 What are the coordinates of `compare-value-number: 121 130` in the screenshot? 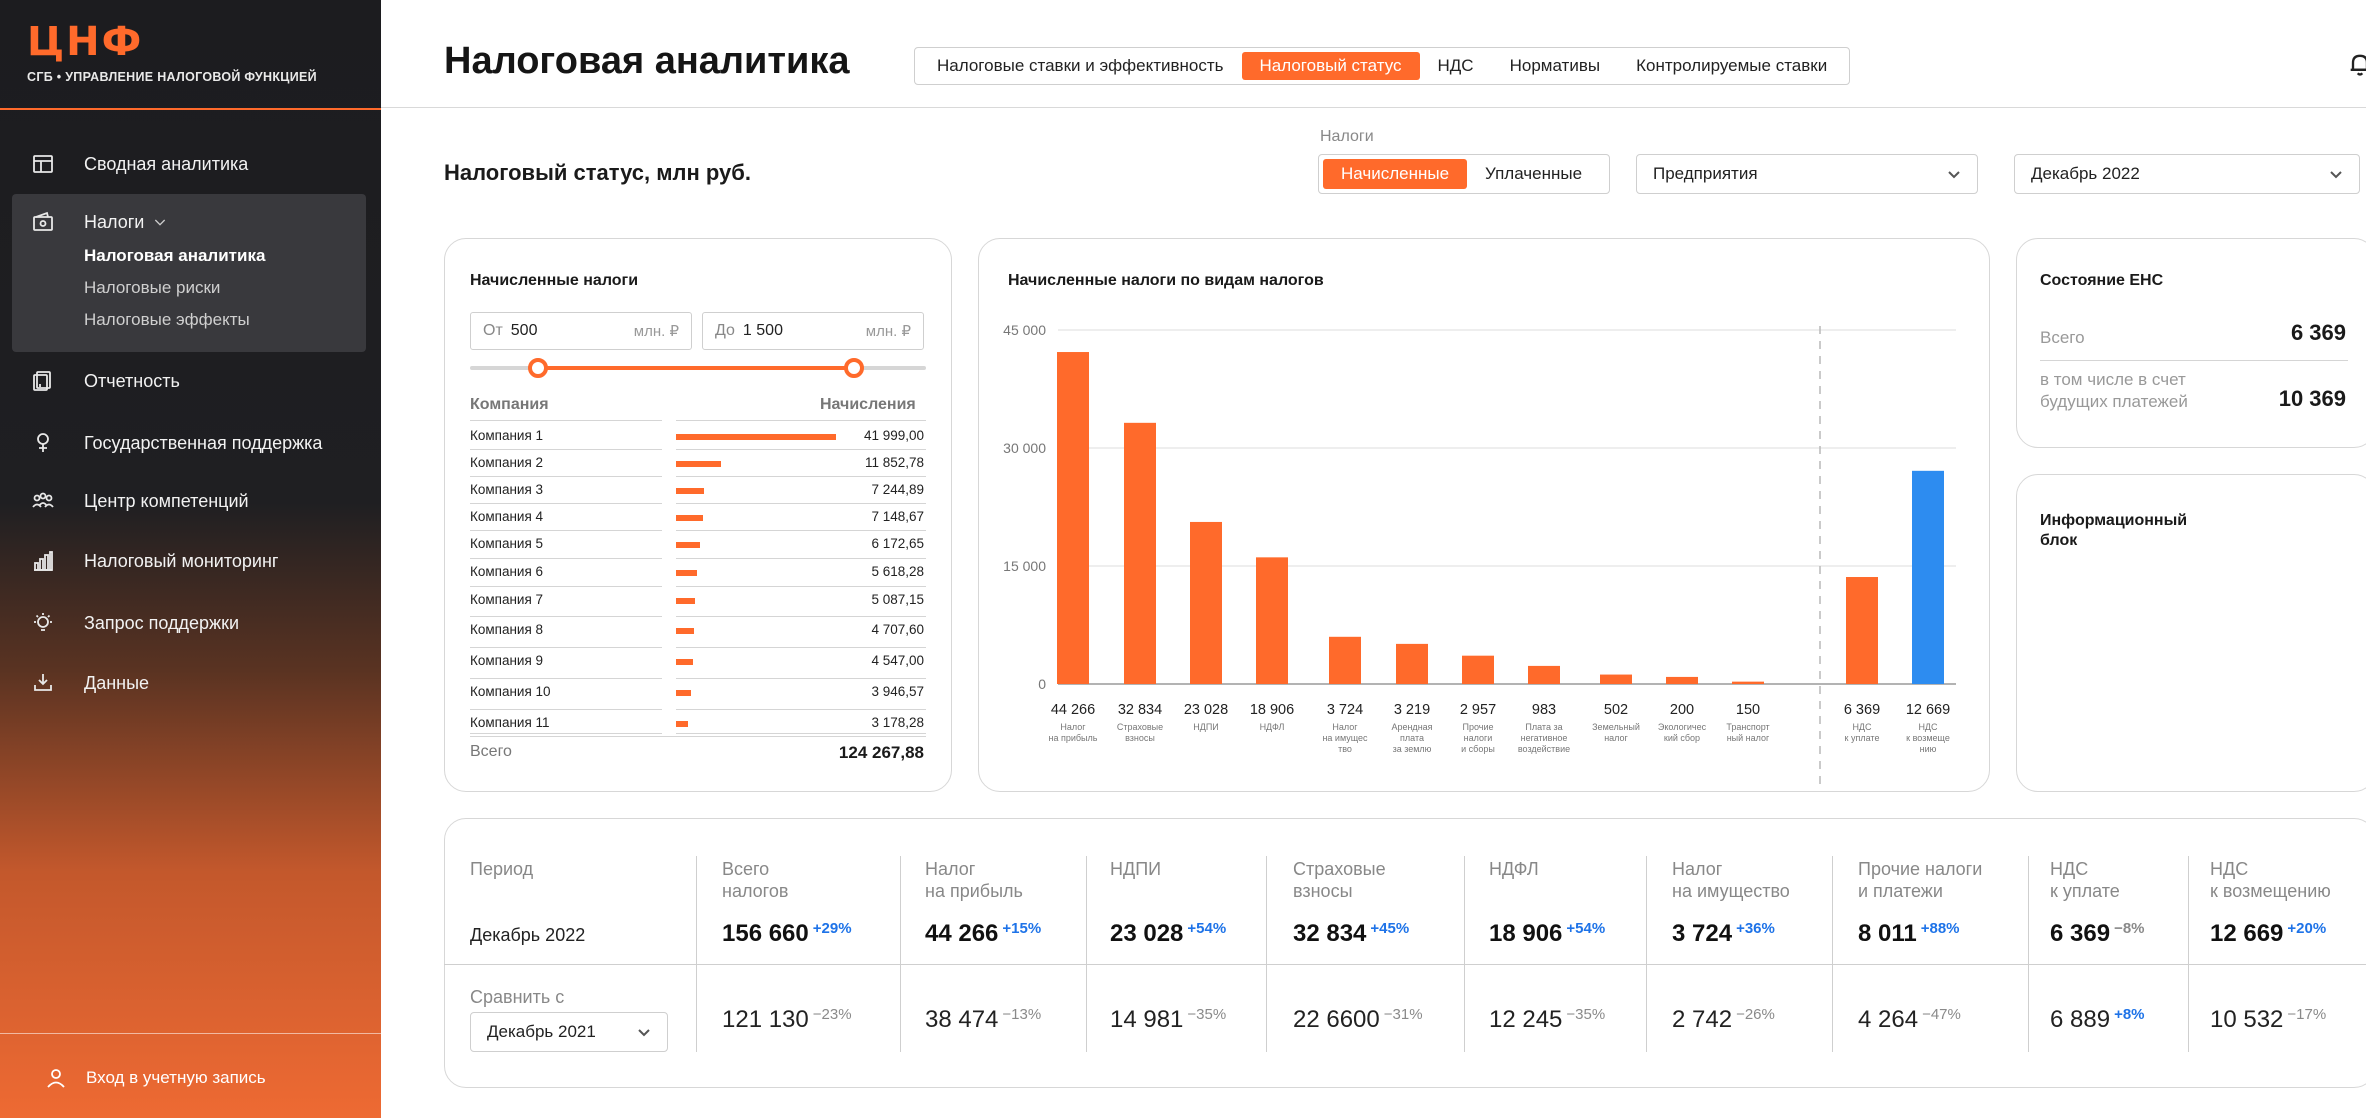 It's located at (765, 1019).